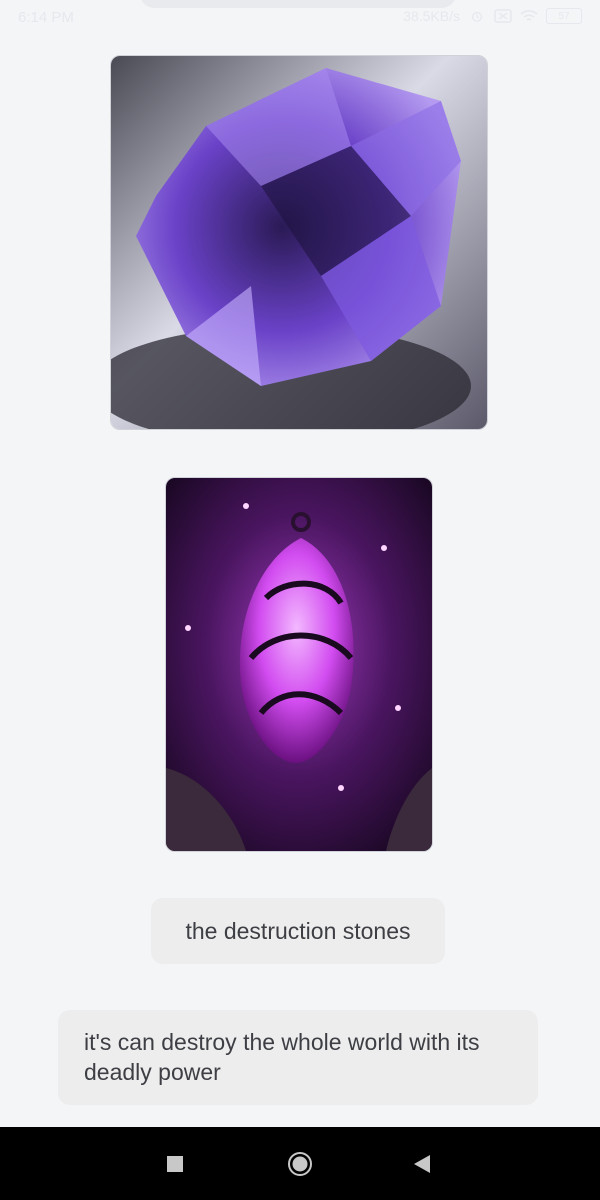  What do you see at coordinates (564, 16) in the screenshot?
I see `battery-icon: 57` at bounding box center [564, 16].